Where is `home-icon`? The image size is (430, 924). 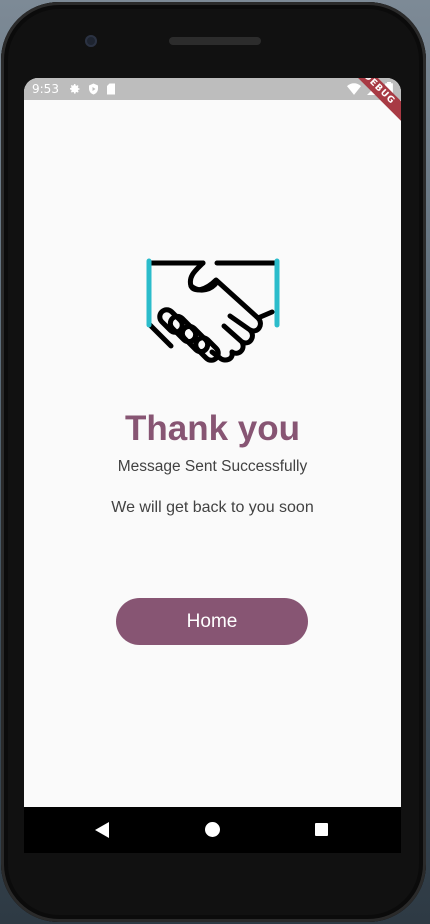
home-icon is located at coordinates (212, 829).